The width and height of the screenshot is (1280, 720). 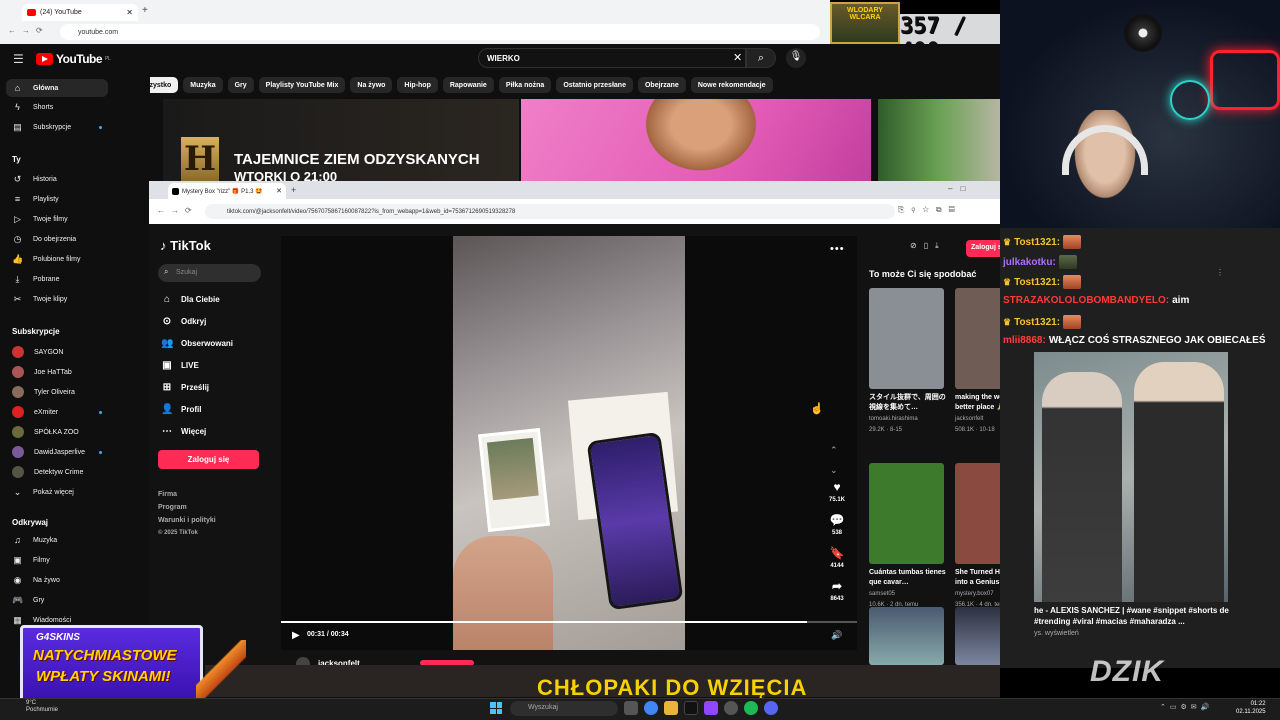 I want to click on sidebar-item: SAYGON, so click(x=57, y=352).